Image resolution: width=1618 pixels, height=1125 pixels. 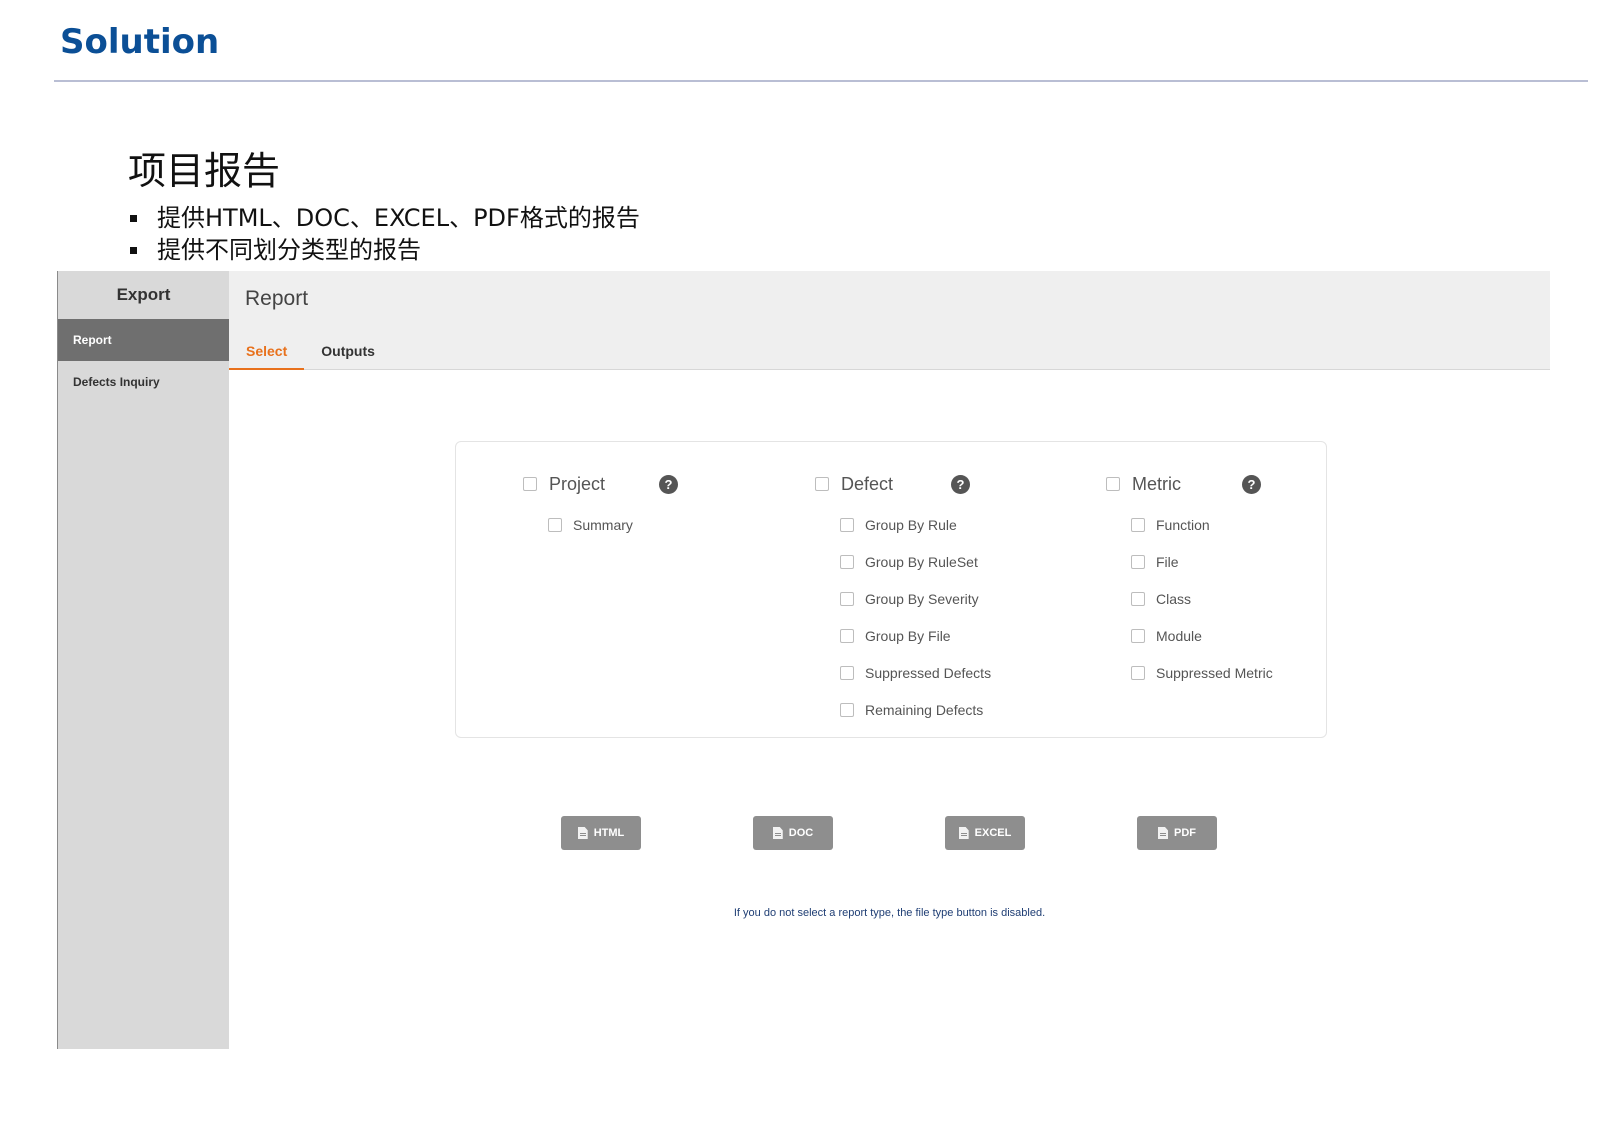 I want to click on report-header: Report Select Outputs, so click(x=889, y=320).